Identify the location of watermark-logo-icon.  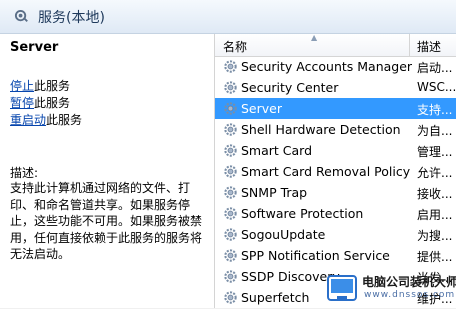
(342, 288).